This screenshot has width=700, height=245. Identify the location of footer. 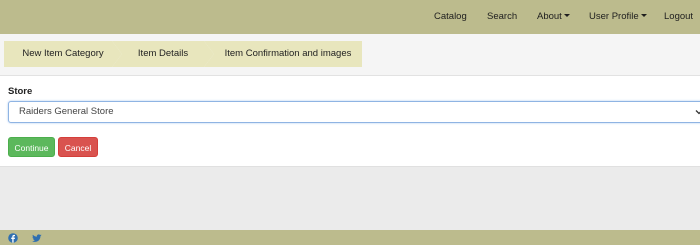
(350, 237).